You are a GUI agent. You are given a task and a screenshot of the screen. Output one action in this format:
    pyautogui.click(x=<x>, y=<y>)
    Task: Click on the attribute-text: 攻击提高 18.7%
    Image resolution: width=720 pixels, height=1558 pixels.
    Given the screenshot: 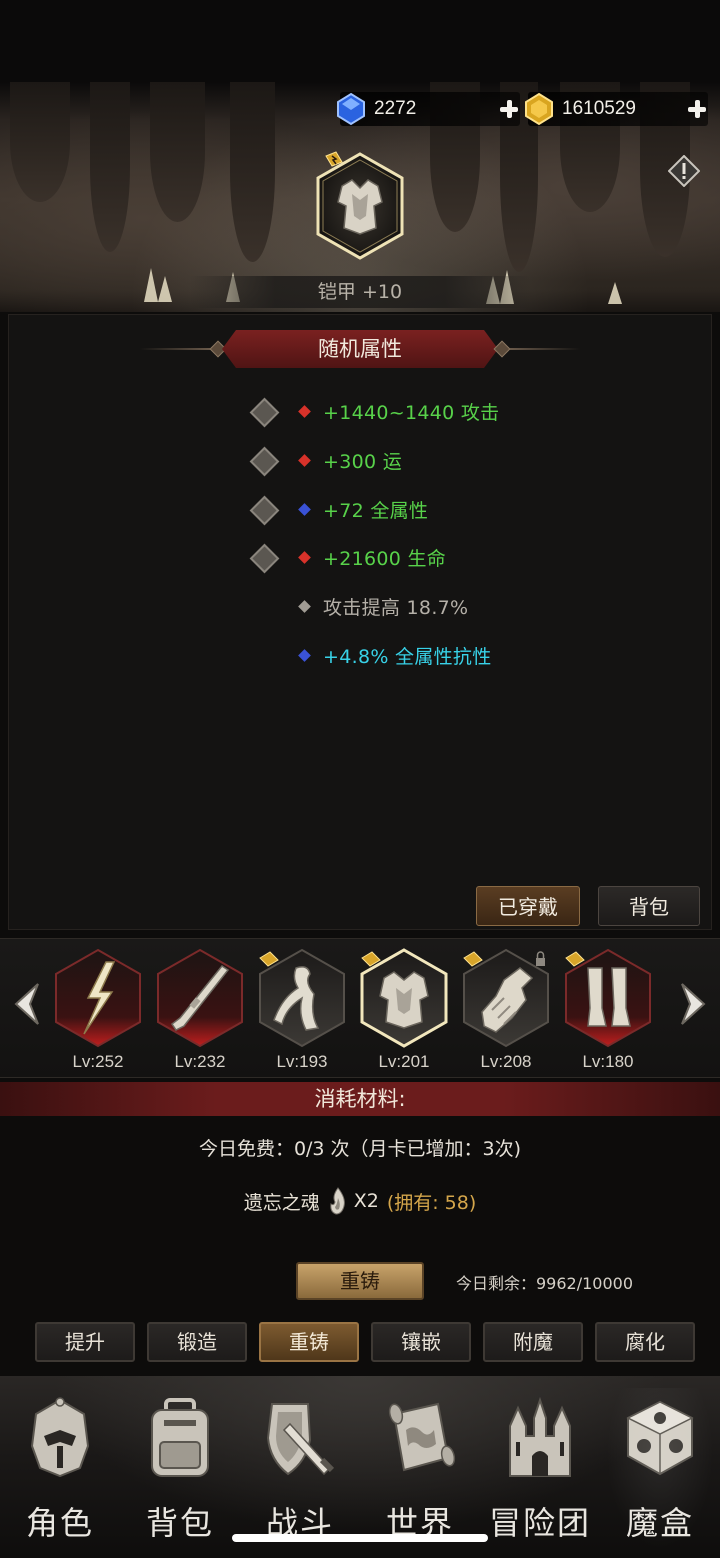 What is the action you would take?
    pyautogui.click(x=396, y=607)
    